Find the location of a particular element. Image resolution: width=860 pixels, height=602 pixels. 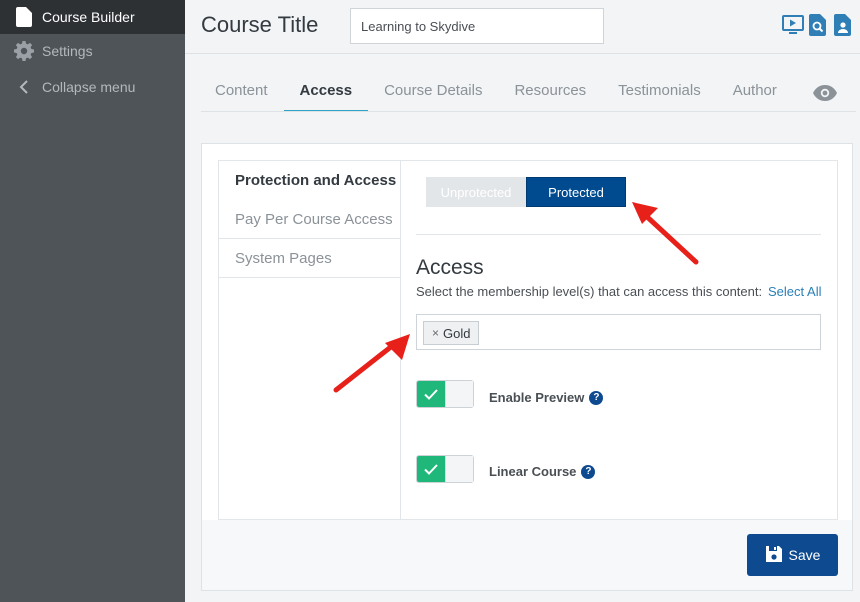

eye-icon is located at coordinates (825, 93).